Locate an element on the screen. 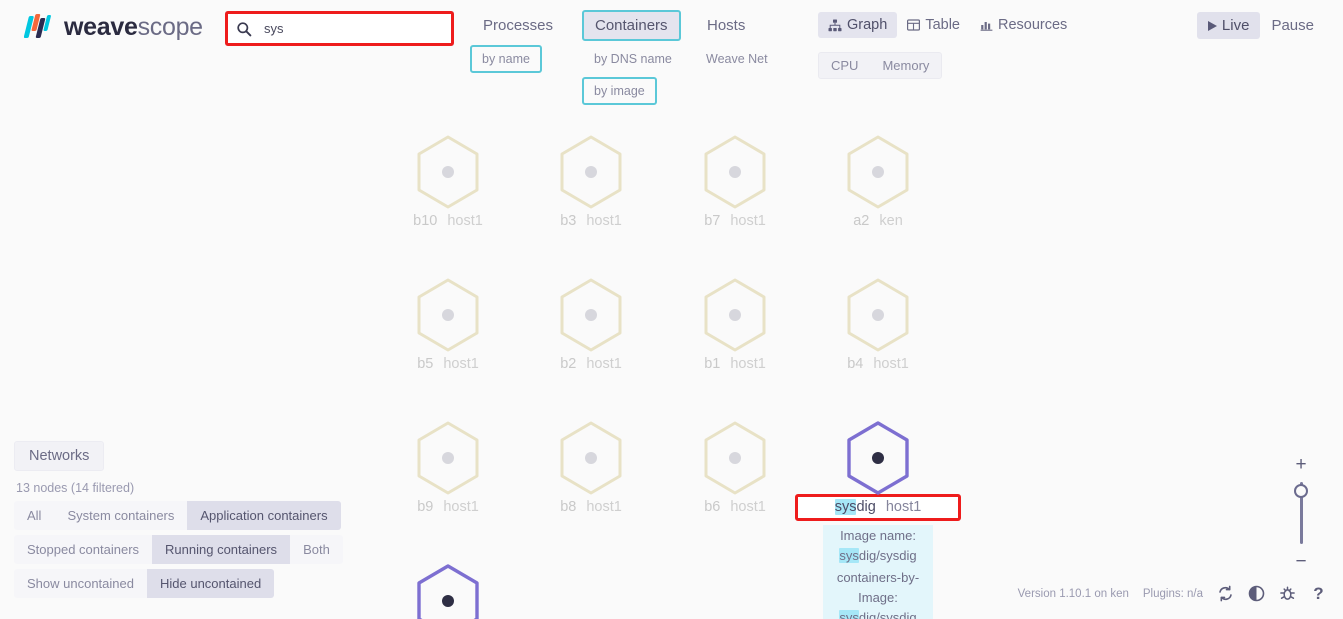  zoom-slider-track is located at coordinates (1301, 513).